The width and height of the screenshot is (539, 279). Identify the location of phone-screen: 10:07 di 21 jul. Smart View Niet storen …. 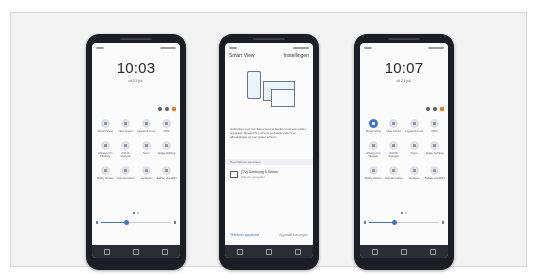
(404, 150).